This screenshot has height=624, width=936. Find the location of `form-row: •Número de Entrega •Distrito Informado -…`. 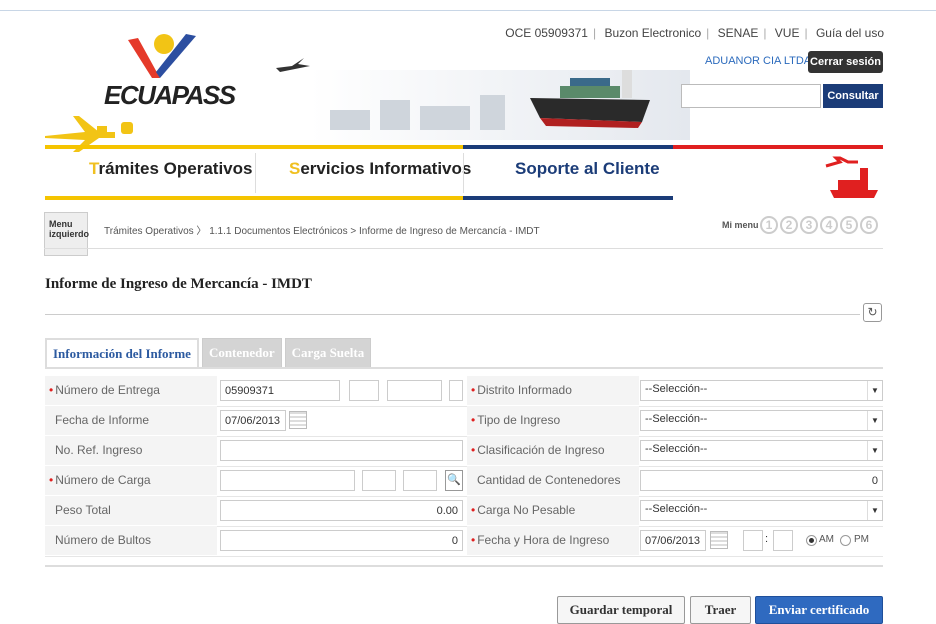

form-row: •Número de Entrega •Distrito Informado -… is located at coordinates (464, 391).